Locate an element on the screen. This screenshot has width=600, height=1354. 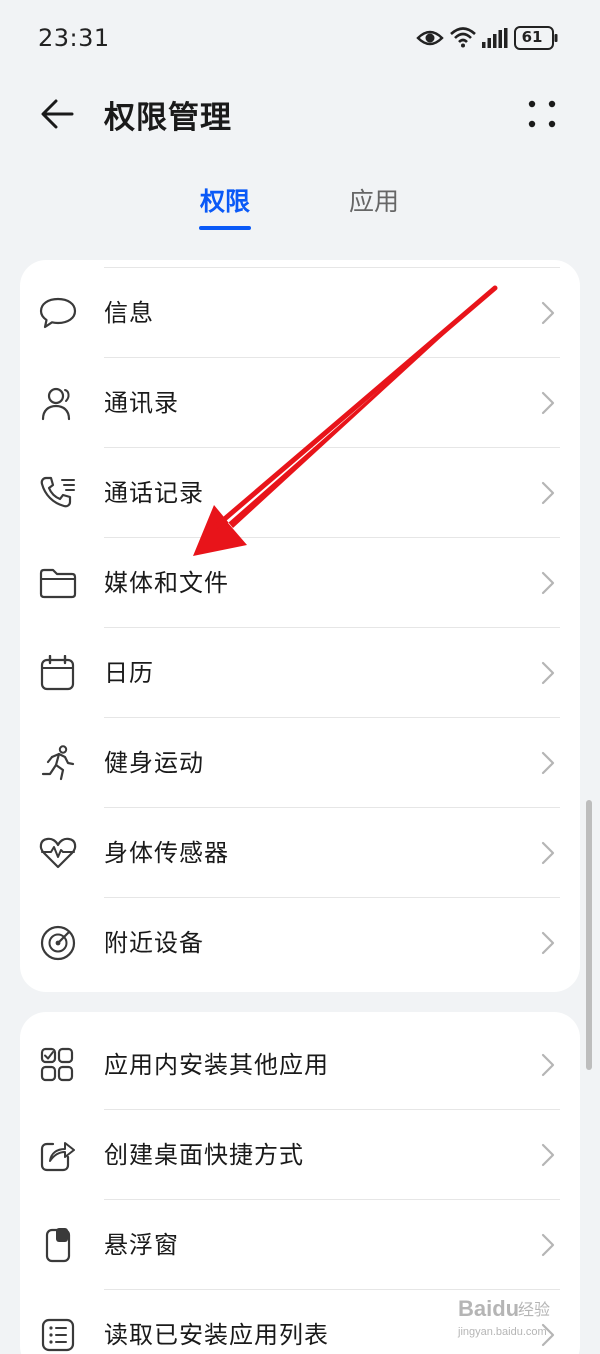
list-item-label: 附近设备 is located at coordinates (154, 943).